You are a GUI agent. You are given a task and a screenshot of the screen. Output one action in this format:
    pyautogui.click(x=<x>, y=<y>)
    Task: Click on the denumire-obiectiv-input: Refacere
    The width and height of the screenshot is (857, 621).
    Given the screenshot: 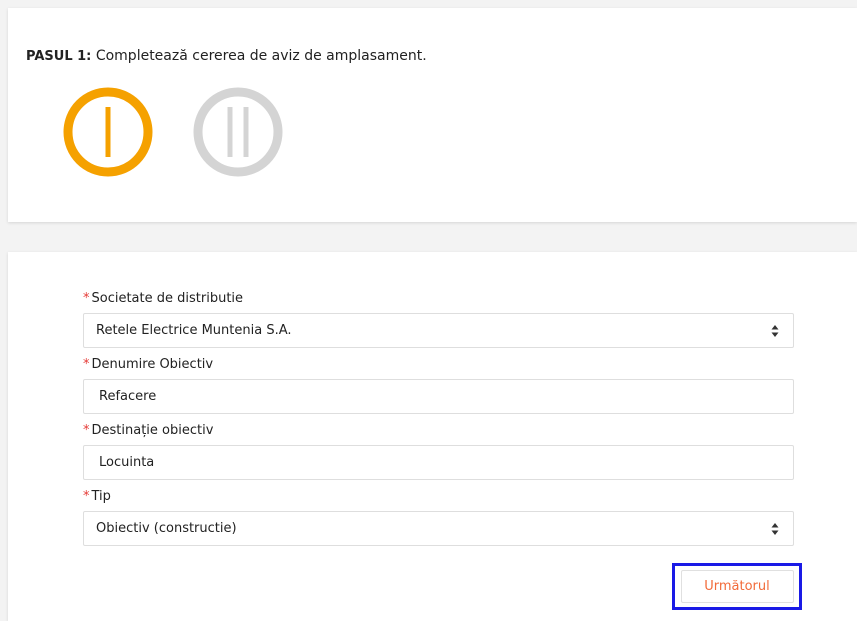 What is the action you would take?
    pyautogui.click(x=438, y=396)
    